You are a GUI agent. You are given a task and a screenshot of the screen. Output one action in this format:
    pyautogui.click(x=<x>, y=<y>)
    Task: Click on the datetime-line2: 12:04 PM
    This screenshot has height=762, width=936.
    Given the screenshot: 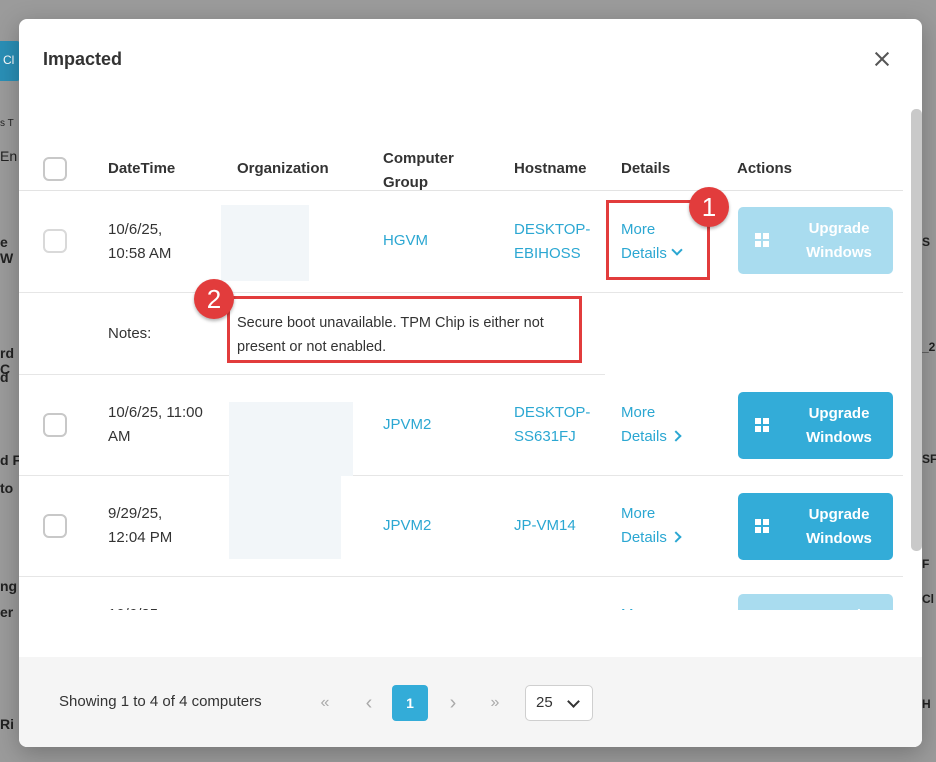 What is the action you would take?
    pyautogui.click(x=140, y=537)
    